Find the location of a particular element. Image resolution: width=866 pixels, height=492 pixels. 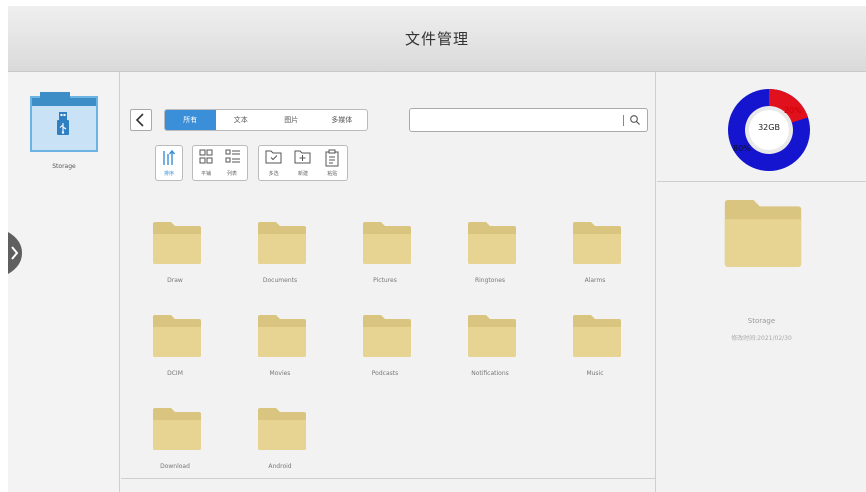

folder-item: Alarms is located at coordinates (595, 253).